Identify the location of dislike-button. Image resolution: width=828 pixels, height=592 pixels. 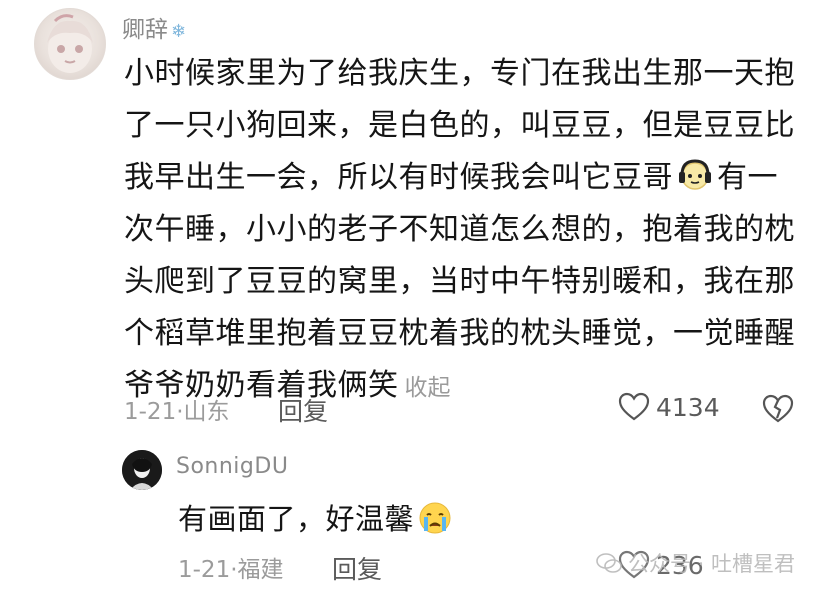
(778, 411).